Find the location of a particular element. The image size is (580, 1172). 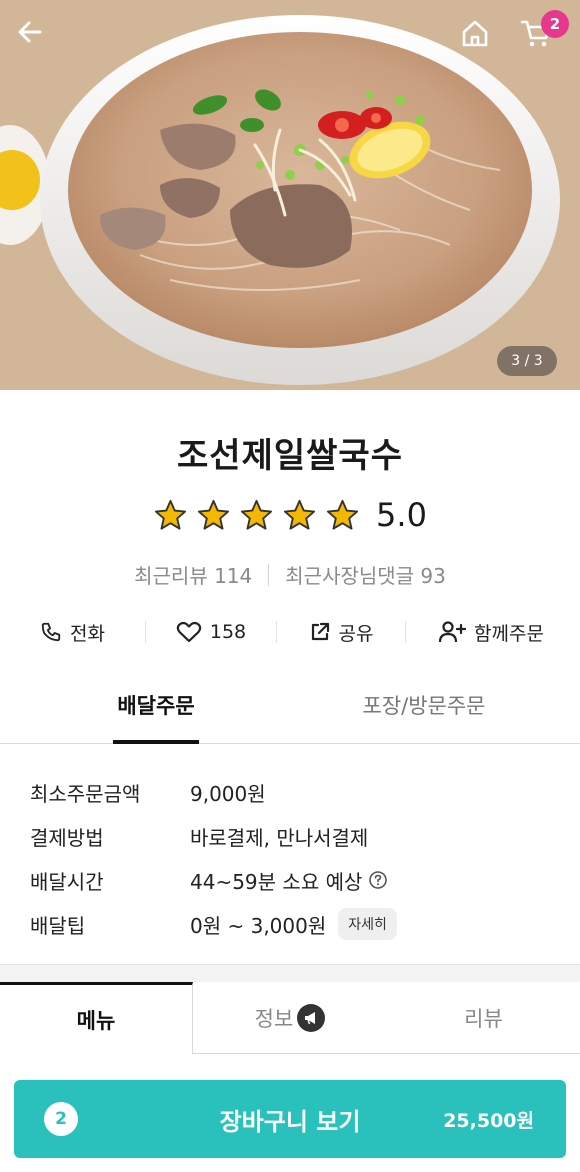

home-button is located at coordinates (482, 40).